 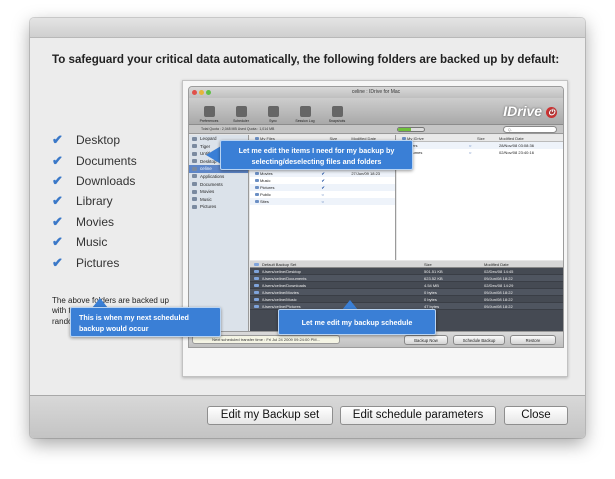 What do you see at coordinates (499, 285) in the screenshot?
I see `table-cell: 02/Dec/08 14:29` at bounding box center [499, 285].